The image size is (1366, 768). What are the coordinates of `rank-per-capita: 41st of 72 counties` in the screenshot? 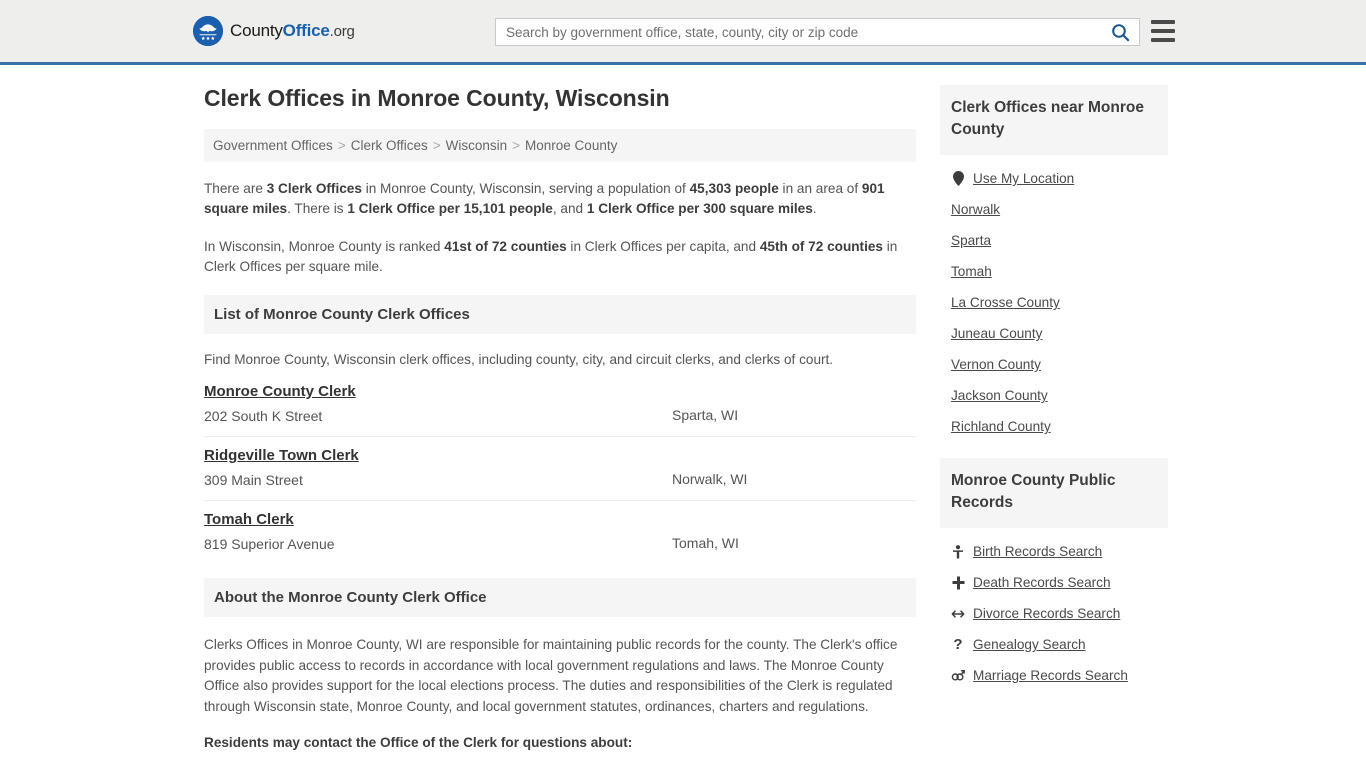 It's located at (505, 246).